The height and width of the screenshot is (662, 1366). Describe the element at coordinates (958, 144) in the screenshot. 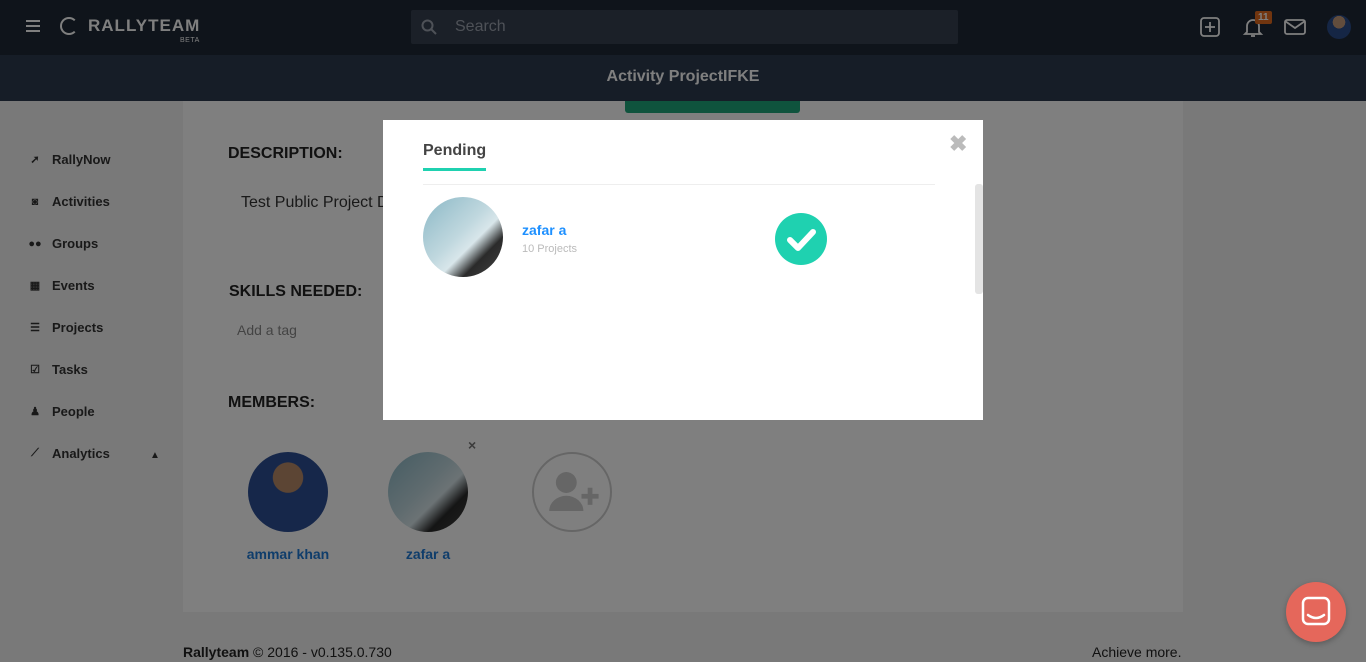

I see `close-icon: ✖` at that location.